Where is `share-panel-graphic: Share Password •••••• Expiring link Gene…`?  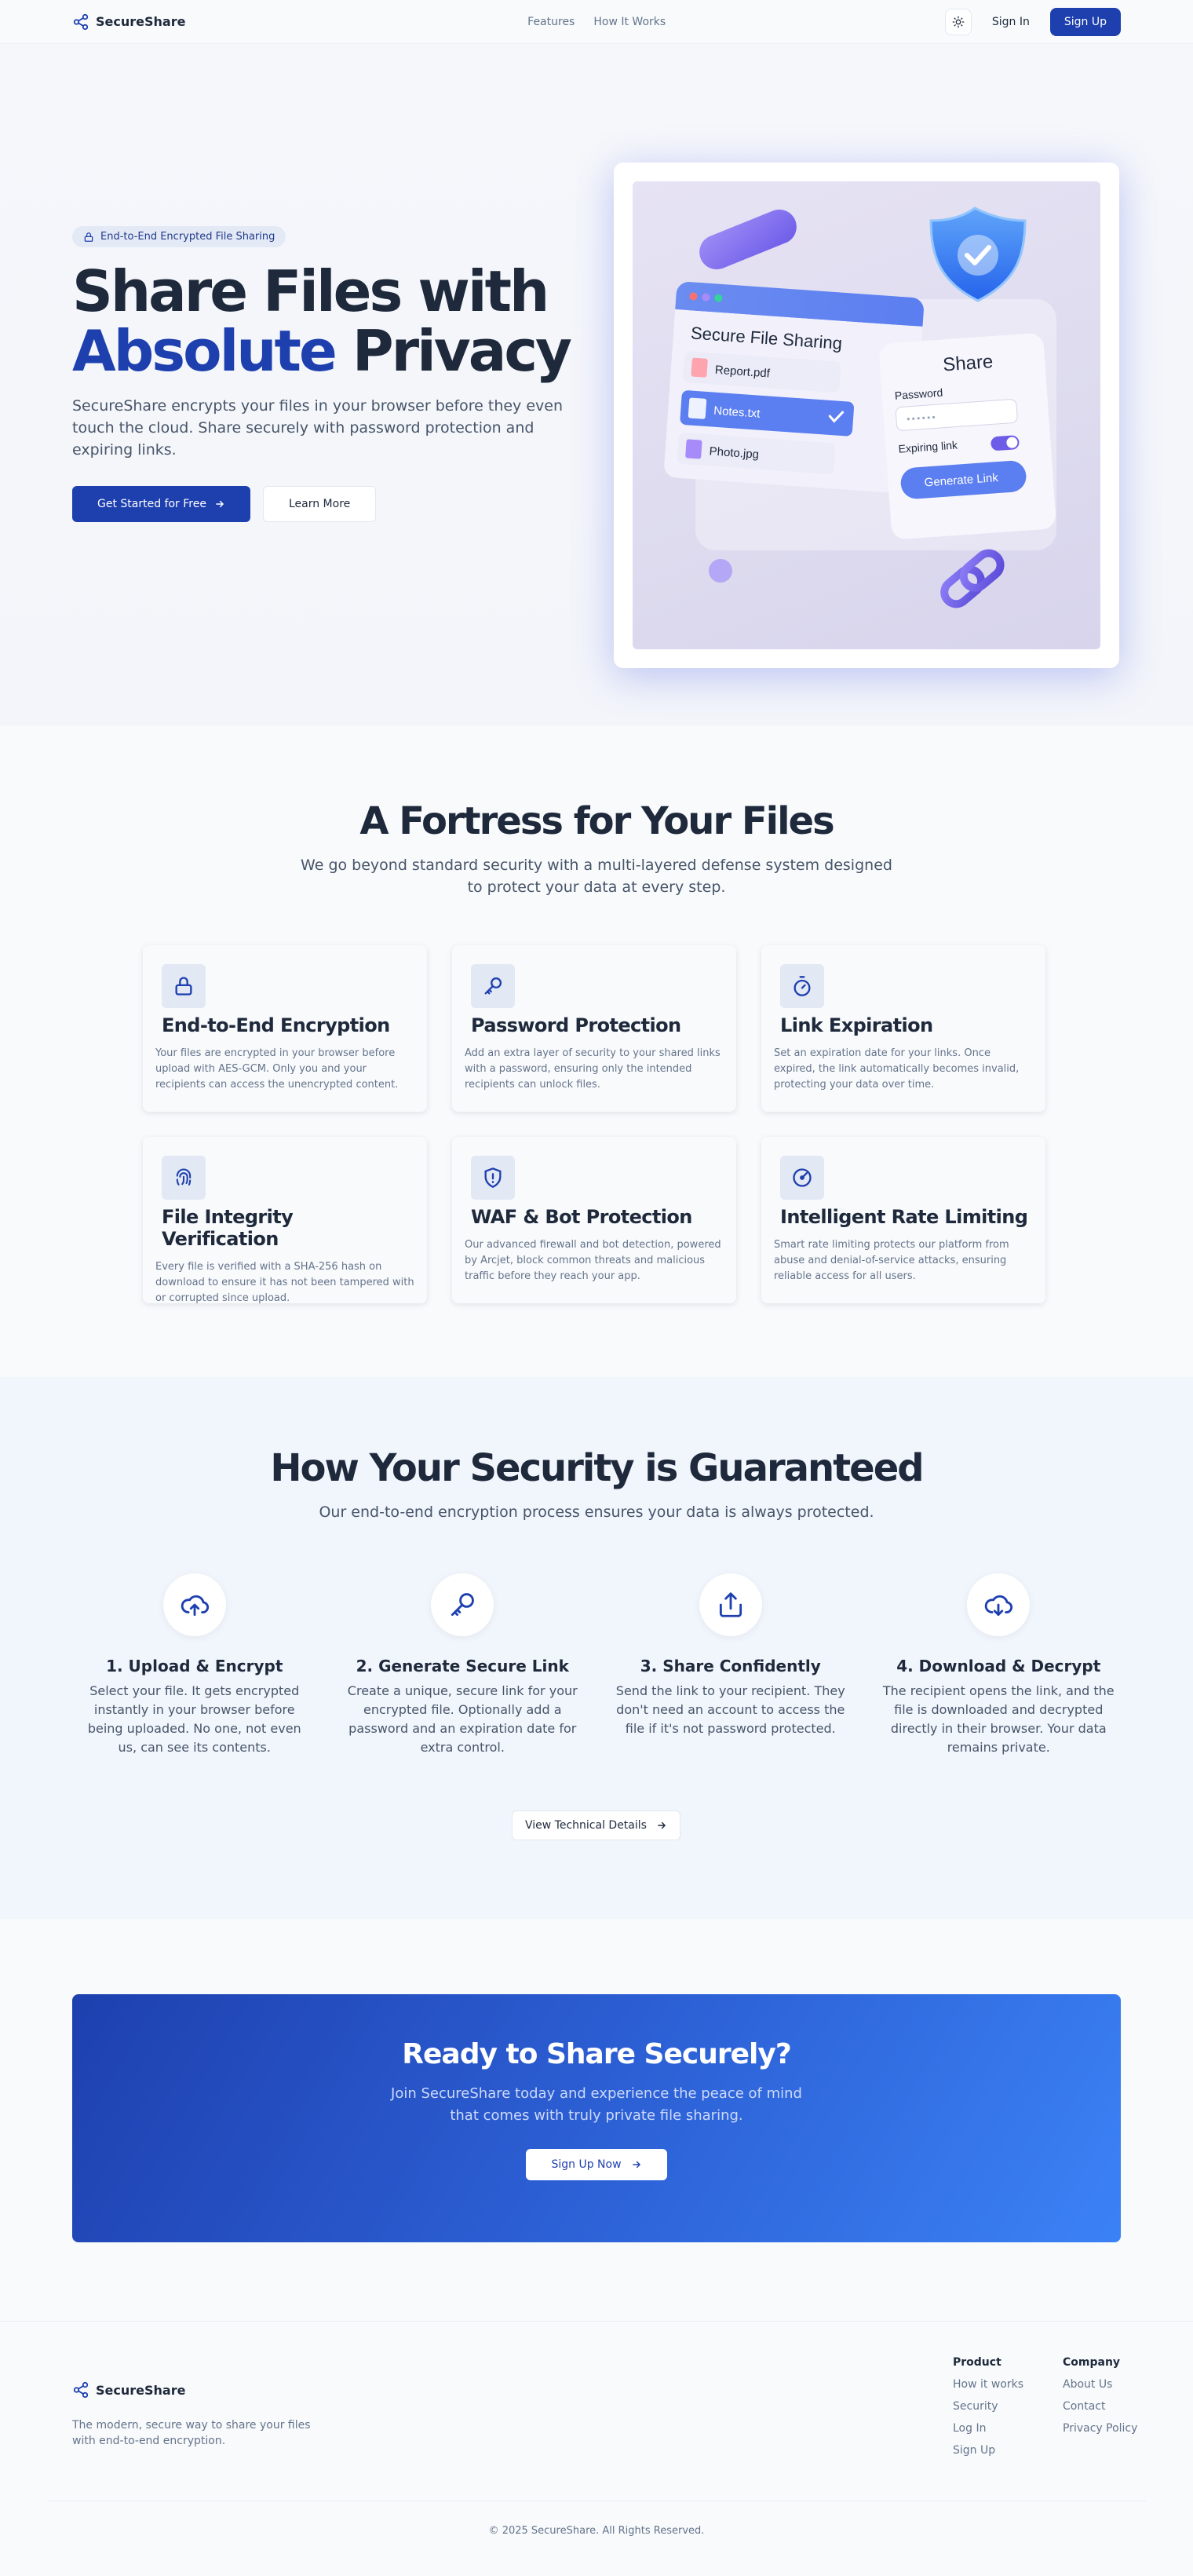 share-panel-graphic: Share Password •••••• Expiring link Gene… is located at coordinates (967, 436).